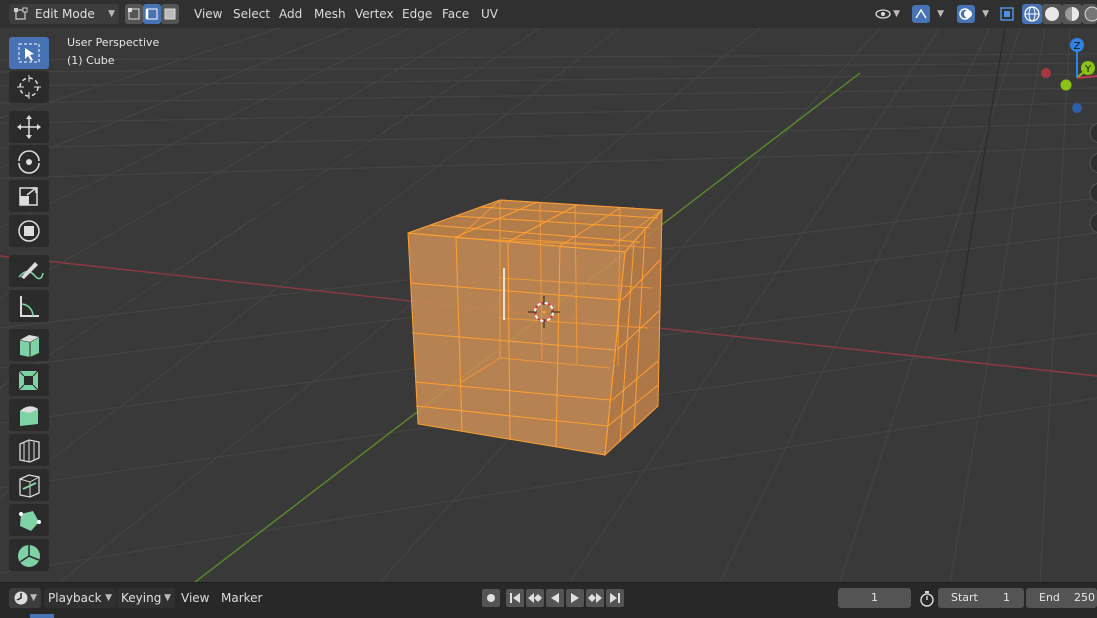 The width and height of the screenshot is (1097, 618). I want to click on cursor-tool, so click(29, 87).